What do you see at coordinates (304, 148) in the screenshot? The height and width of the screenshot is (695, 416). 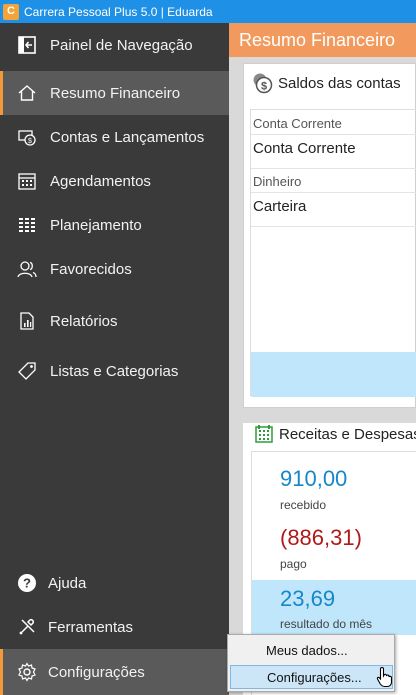 I see `account-row: Conta Corrente` at bounding box center [304, 148].